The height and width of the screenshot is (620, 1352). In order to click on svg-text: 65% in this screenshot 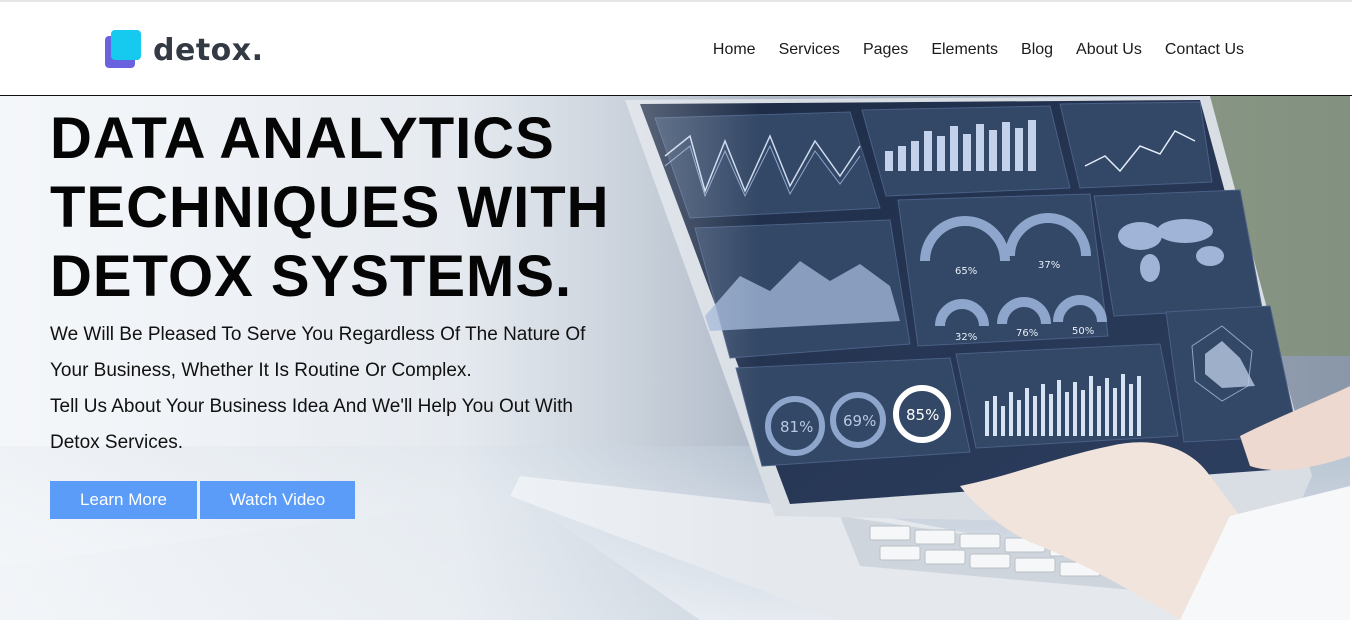, I will do `click(966, 271)`.